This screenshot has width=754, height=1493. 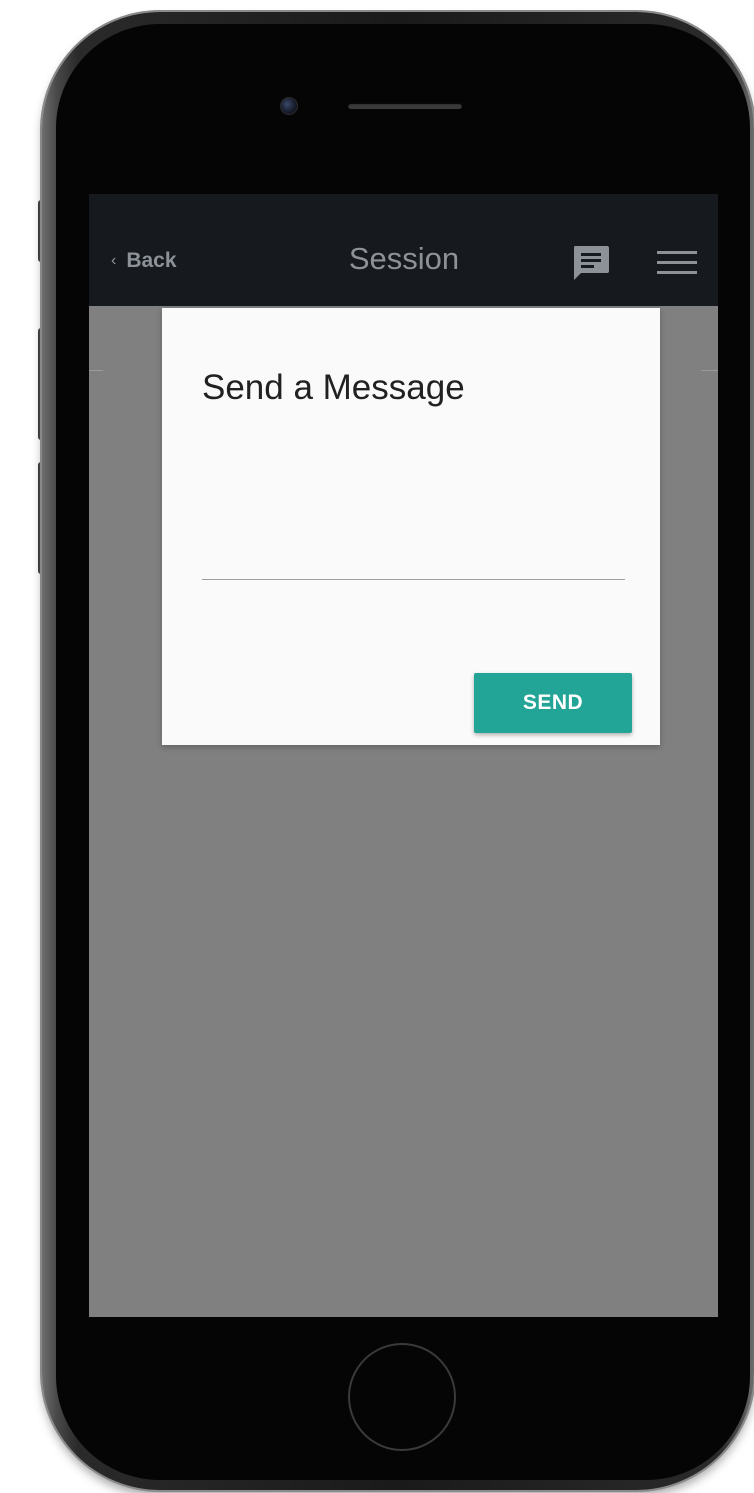 What do you see at coordinates (413, 563) in the screenshot?
I see `message-input` at bounding box center [413, 563].